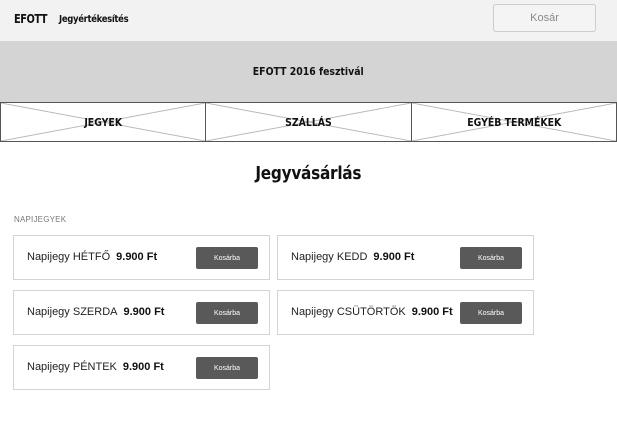  I want to click on tab-label: EGYÉB TERMÉKEK, so click(514, 122).